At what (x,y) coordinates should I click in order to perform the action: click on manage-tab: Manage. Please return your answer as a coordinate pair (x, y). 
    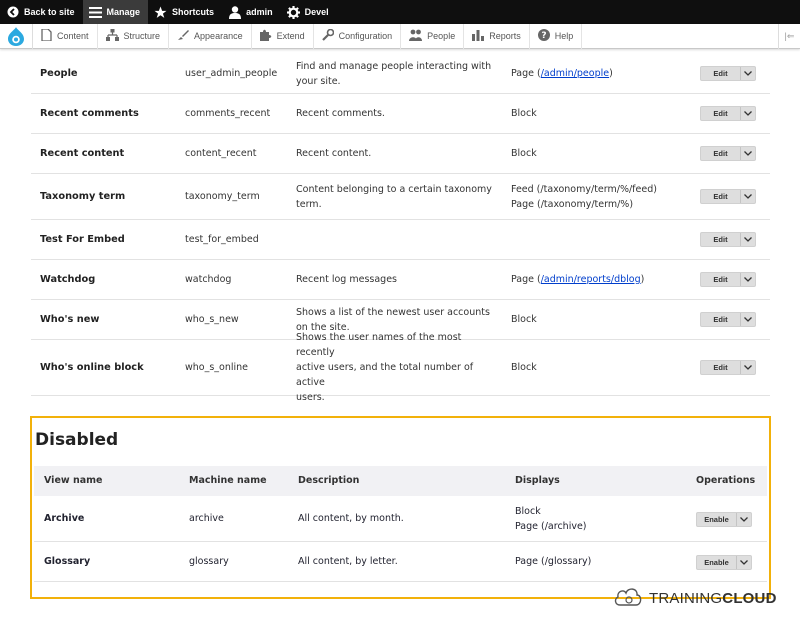
    Looking at the image, I should click on (115, 12).